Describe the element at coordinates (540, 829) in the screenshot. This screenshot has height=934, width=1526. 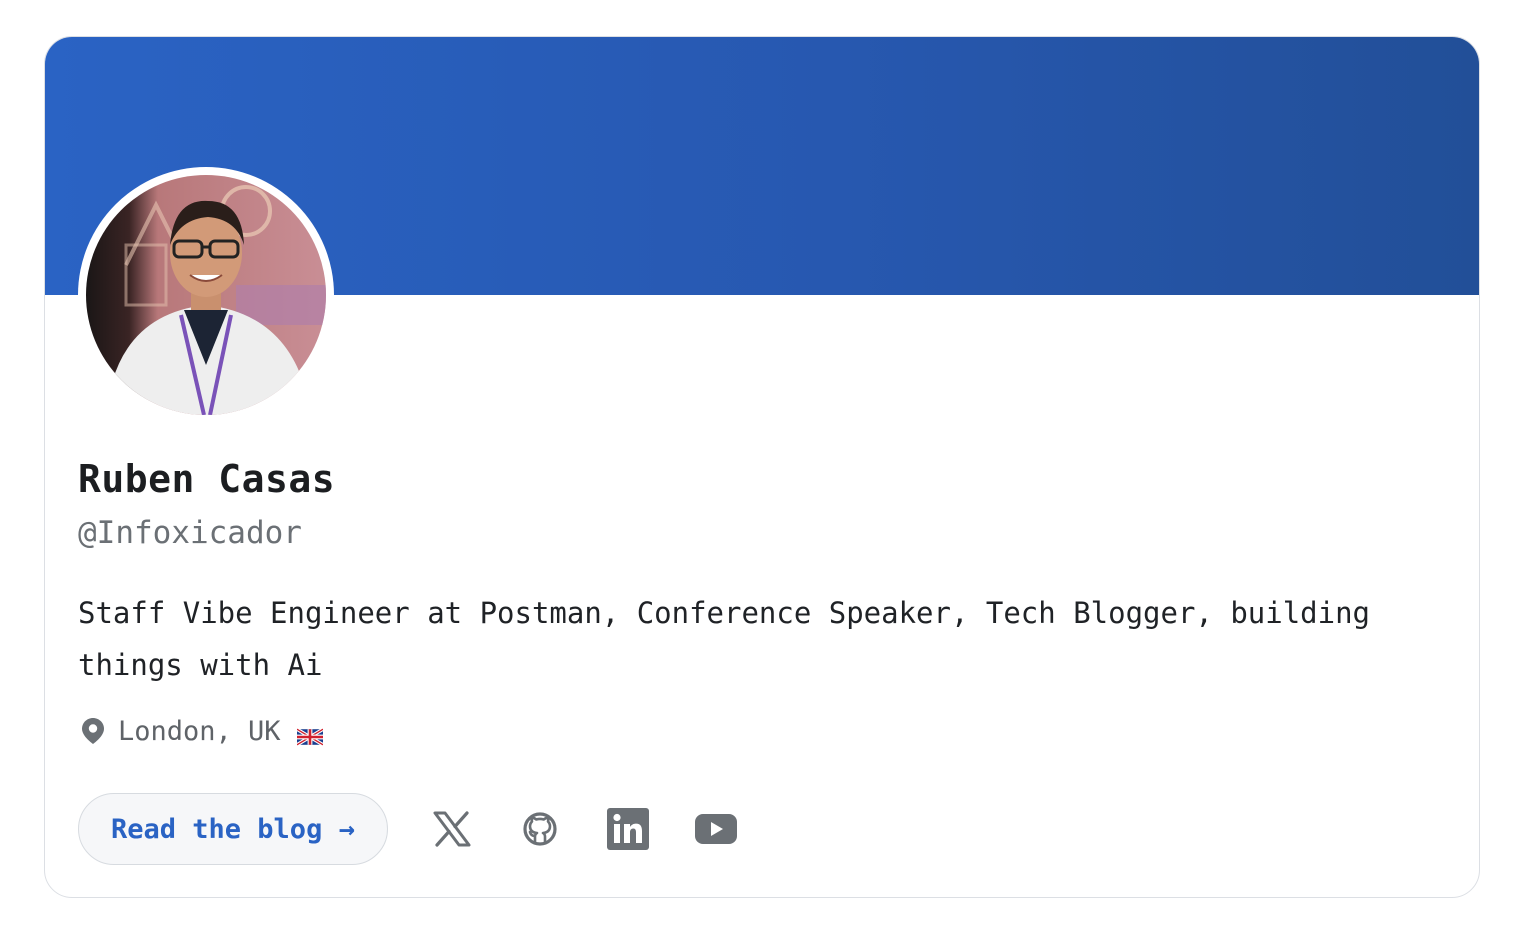
I see `github-icon` at that location.